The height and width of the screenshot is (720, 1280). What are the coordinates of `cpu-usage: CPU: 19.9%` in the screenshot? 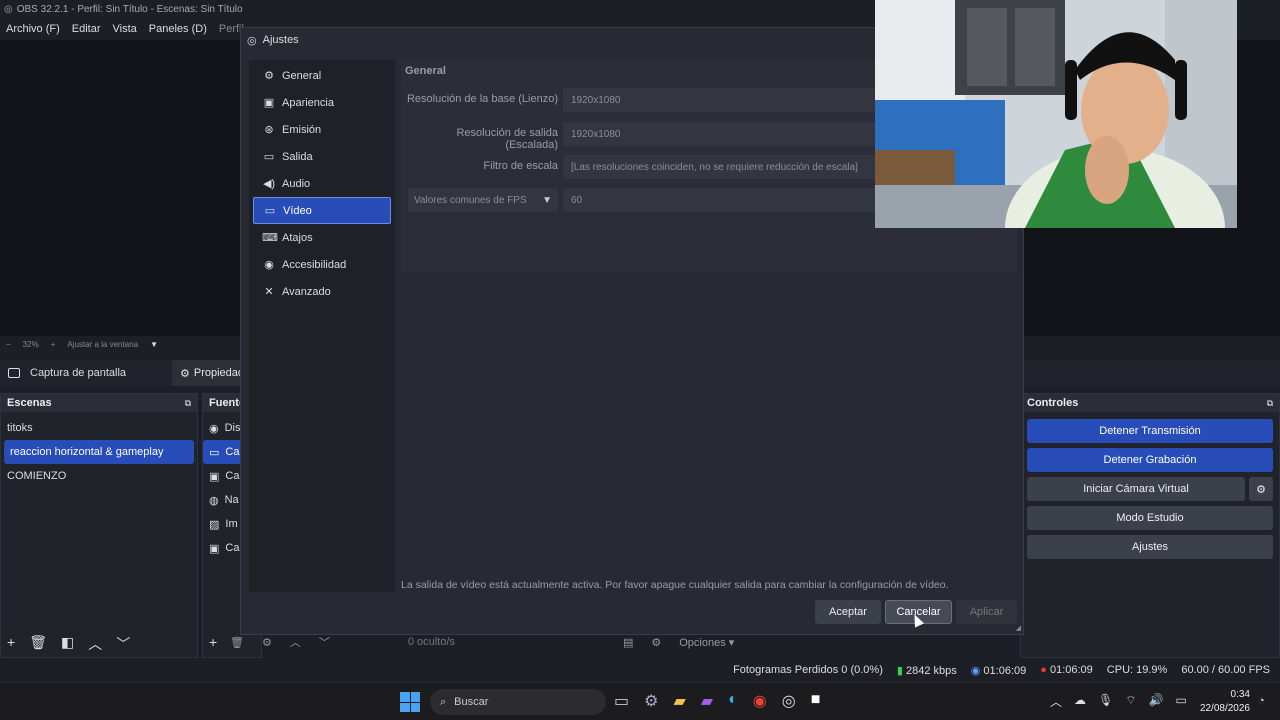 It's located at (1137, 670).